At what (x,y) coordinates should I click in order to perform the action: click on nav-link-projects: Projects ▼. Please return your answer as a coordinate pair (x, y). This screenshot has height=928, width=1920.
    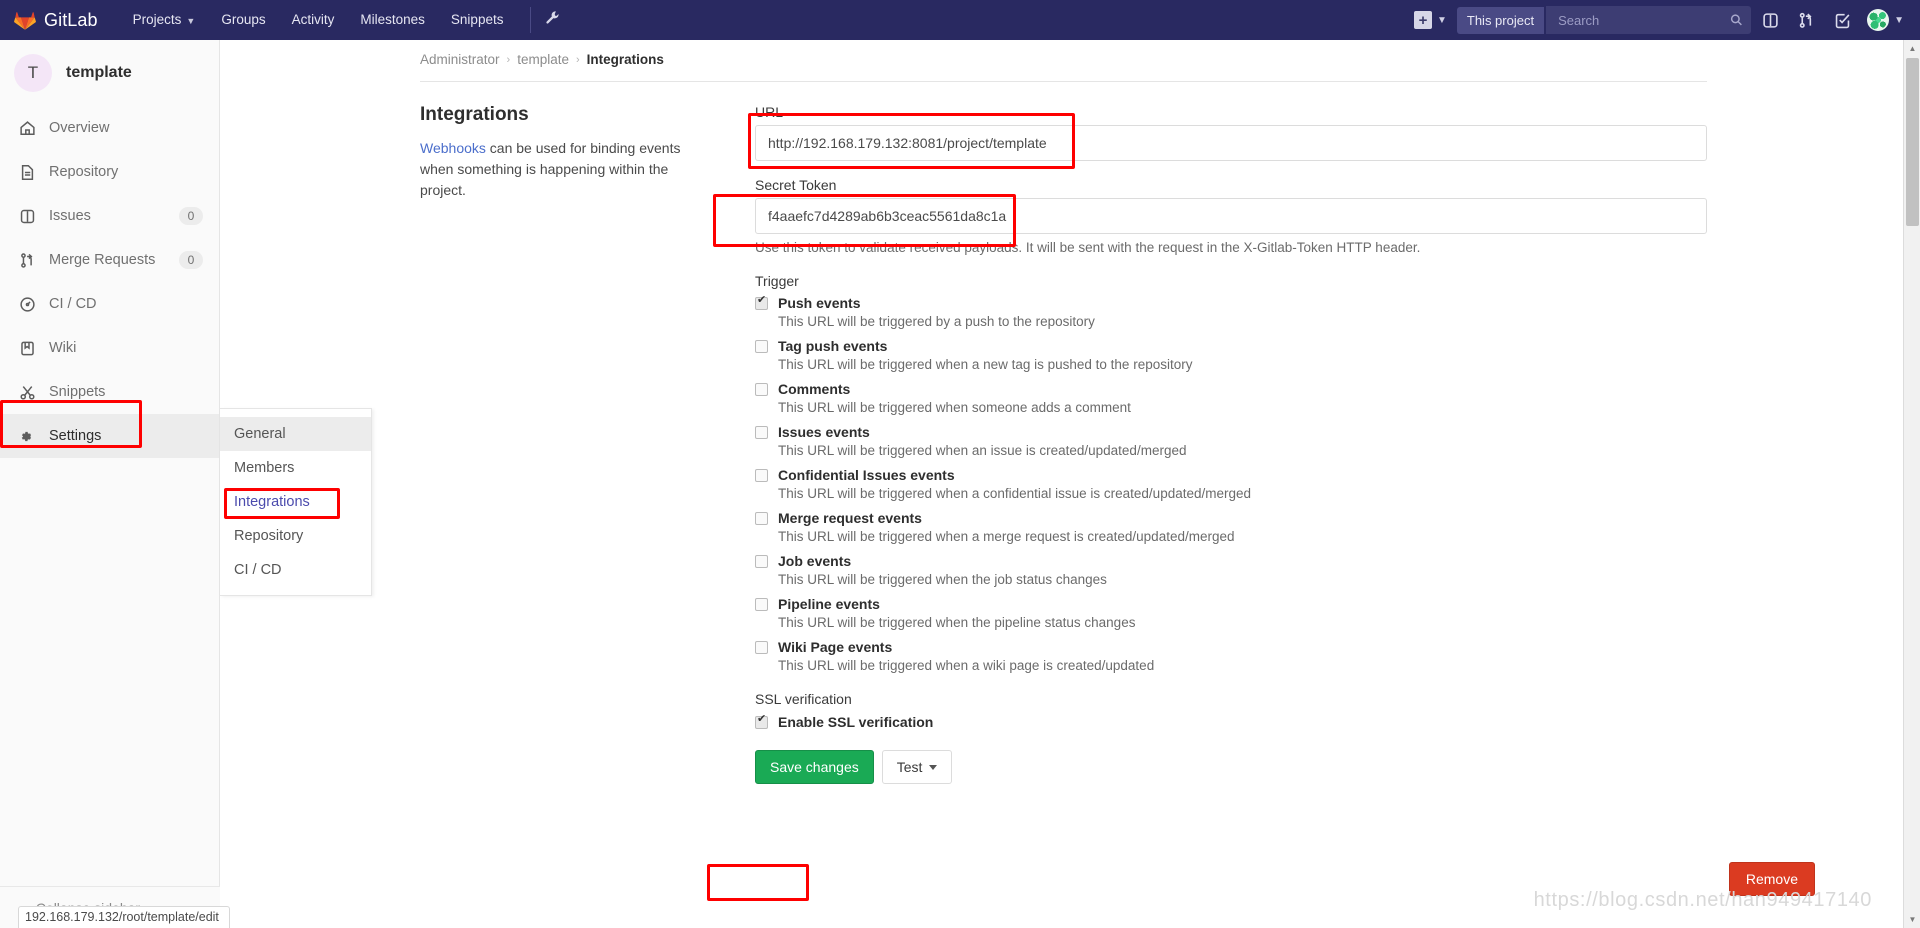
    Looking at the image, I should click on (164, 20).